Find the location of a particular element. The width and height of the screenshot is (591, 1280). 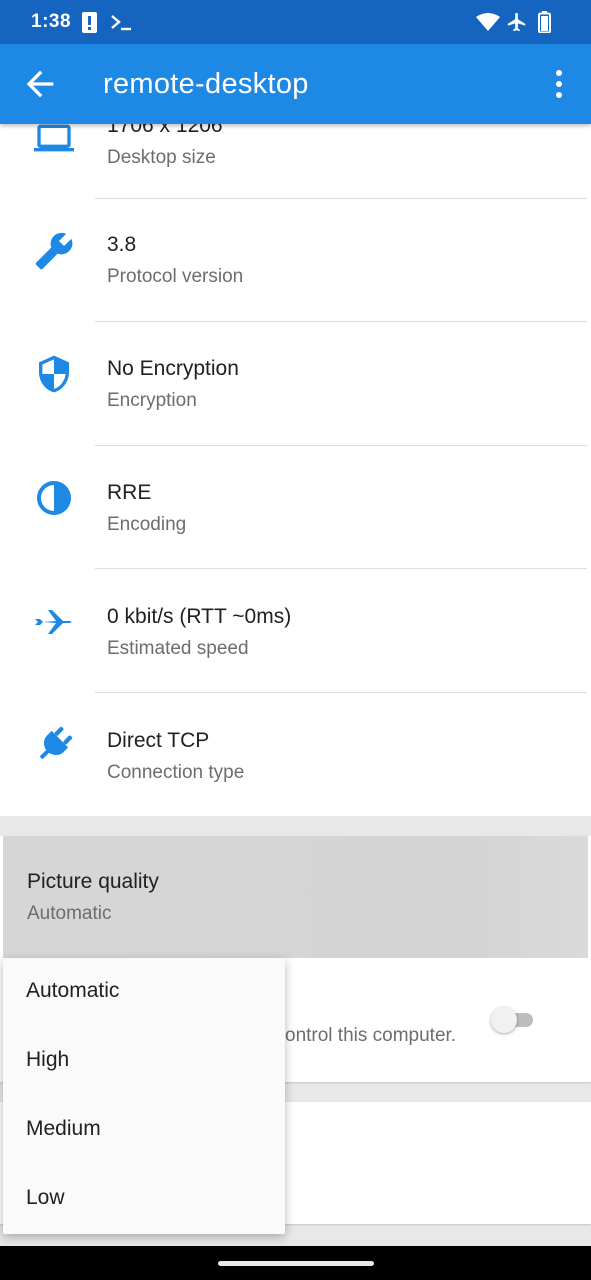

estimated-speed-label: Estimated speed is located at coordinates (178, 648).